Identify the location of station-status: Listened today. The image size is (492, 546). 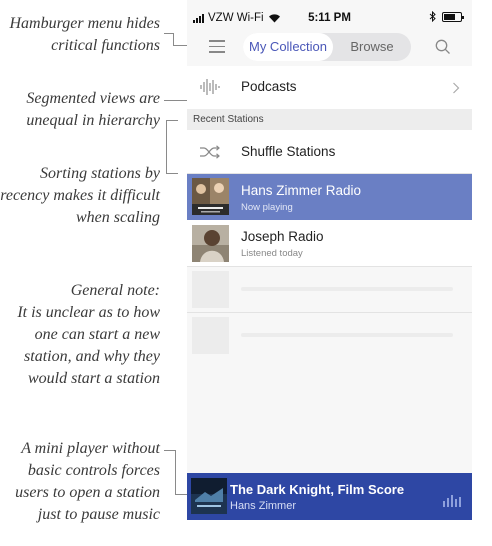
(272, 253).